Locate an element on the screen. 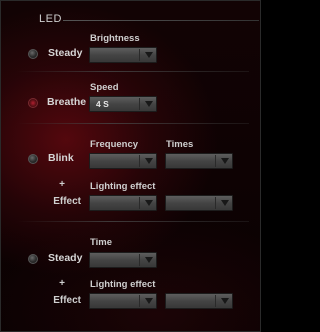 This screenshot has height=332, width=320. steady-time-label: Steady is located at coordinates (65, 258).